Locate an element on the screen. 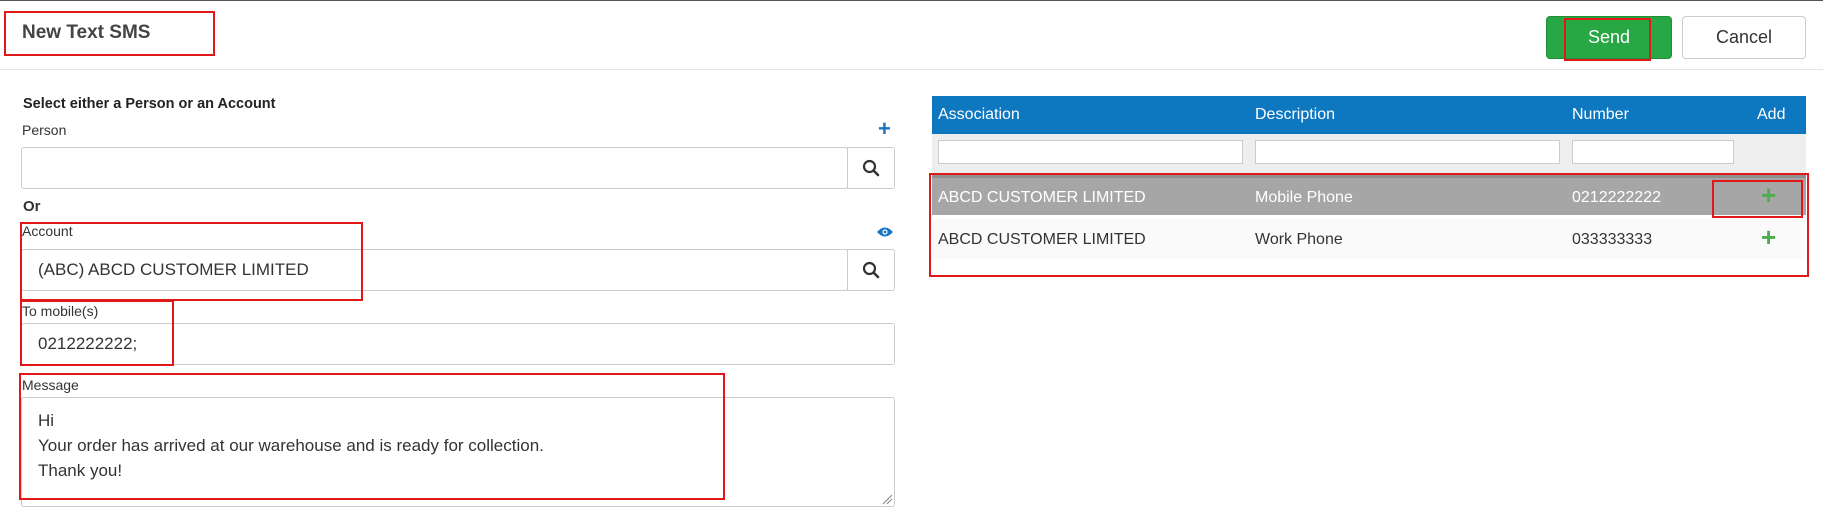  description-cell: Work Phone is located at coordinates (1299, 239).